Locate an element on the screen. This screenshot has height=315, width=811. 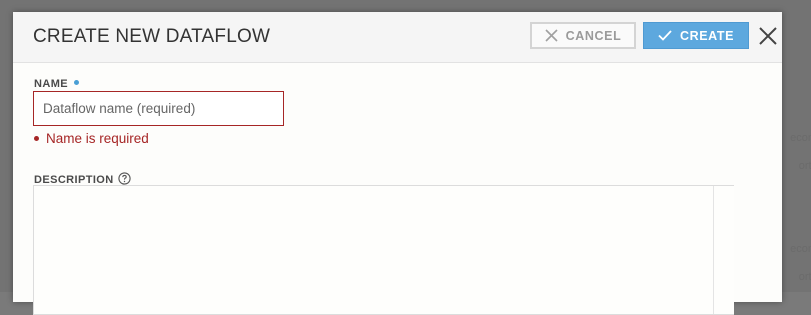
cancel-button: CANCEL is located at coordinates (583, 35).